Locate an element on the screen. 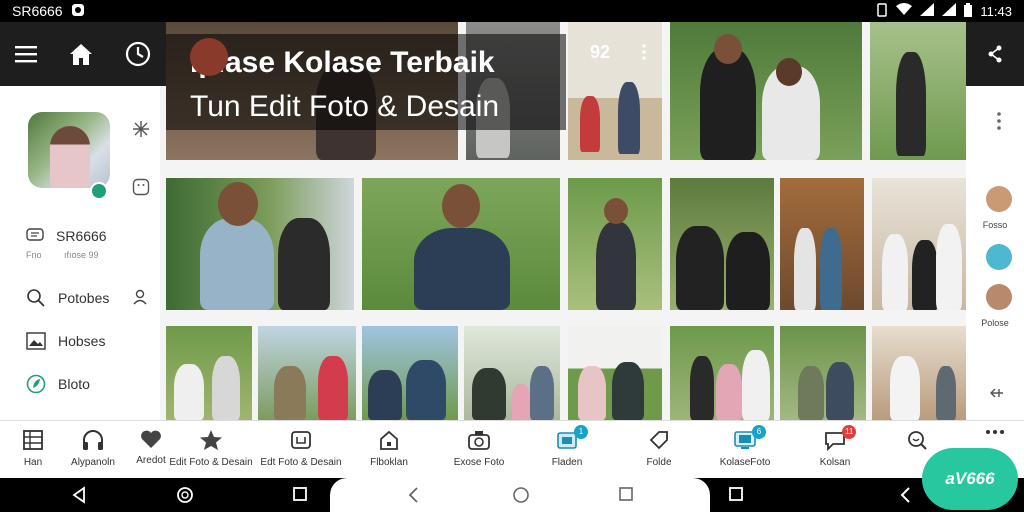 The image size is (1024, 512). nav-item-flboklan: Flboklan is located at coordinates (389, 448).